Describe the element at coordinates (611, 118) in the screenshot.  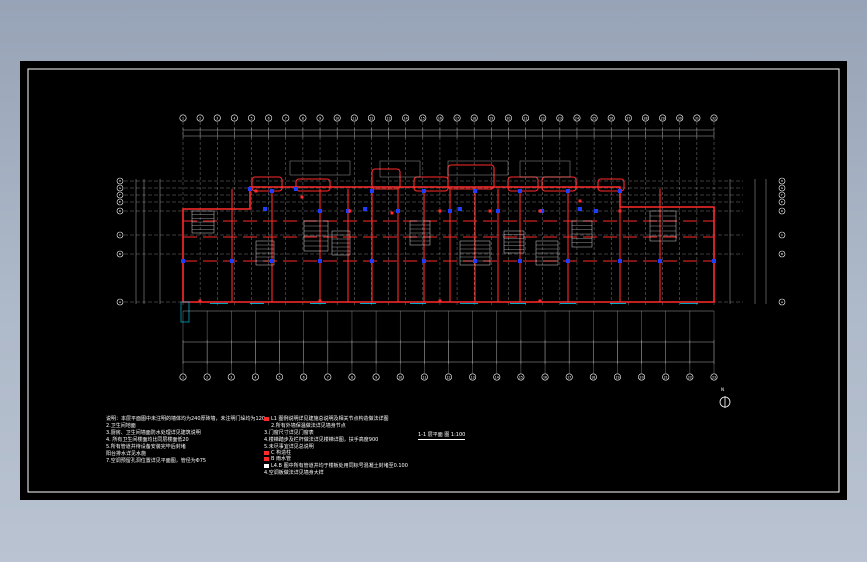
I see `axis-label: 26` at that location.